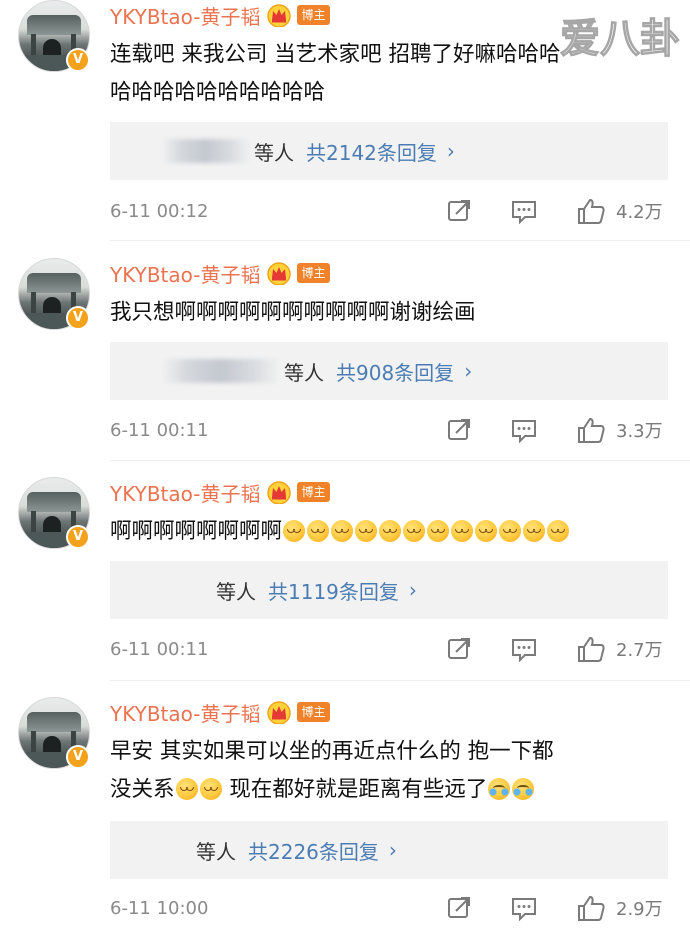 The height and width of the screenshot is (940, 690). I want to click on like-count: 2.9万, so click(639, 909).